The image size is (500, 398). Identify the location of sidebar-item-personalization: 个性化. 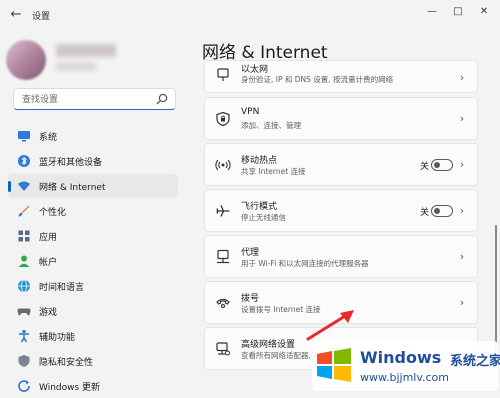
(93, 211).